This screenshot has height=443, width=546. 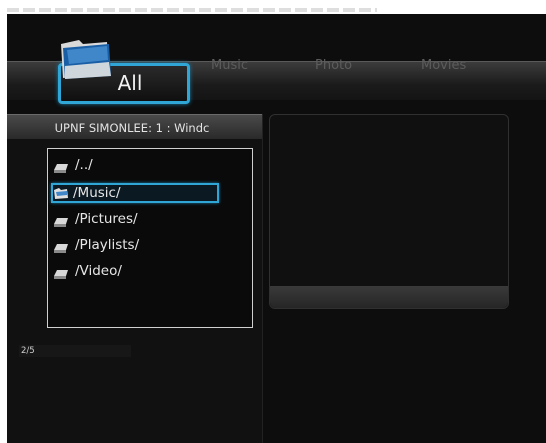 I want to click on tab-music: Music, so click(x=229, y=65).